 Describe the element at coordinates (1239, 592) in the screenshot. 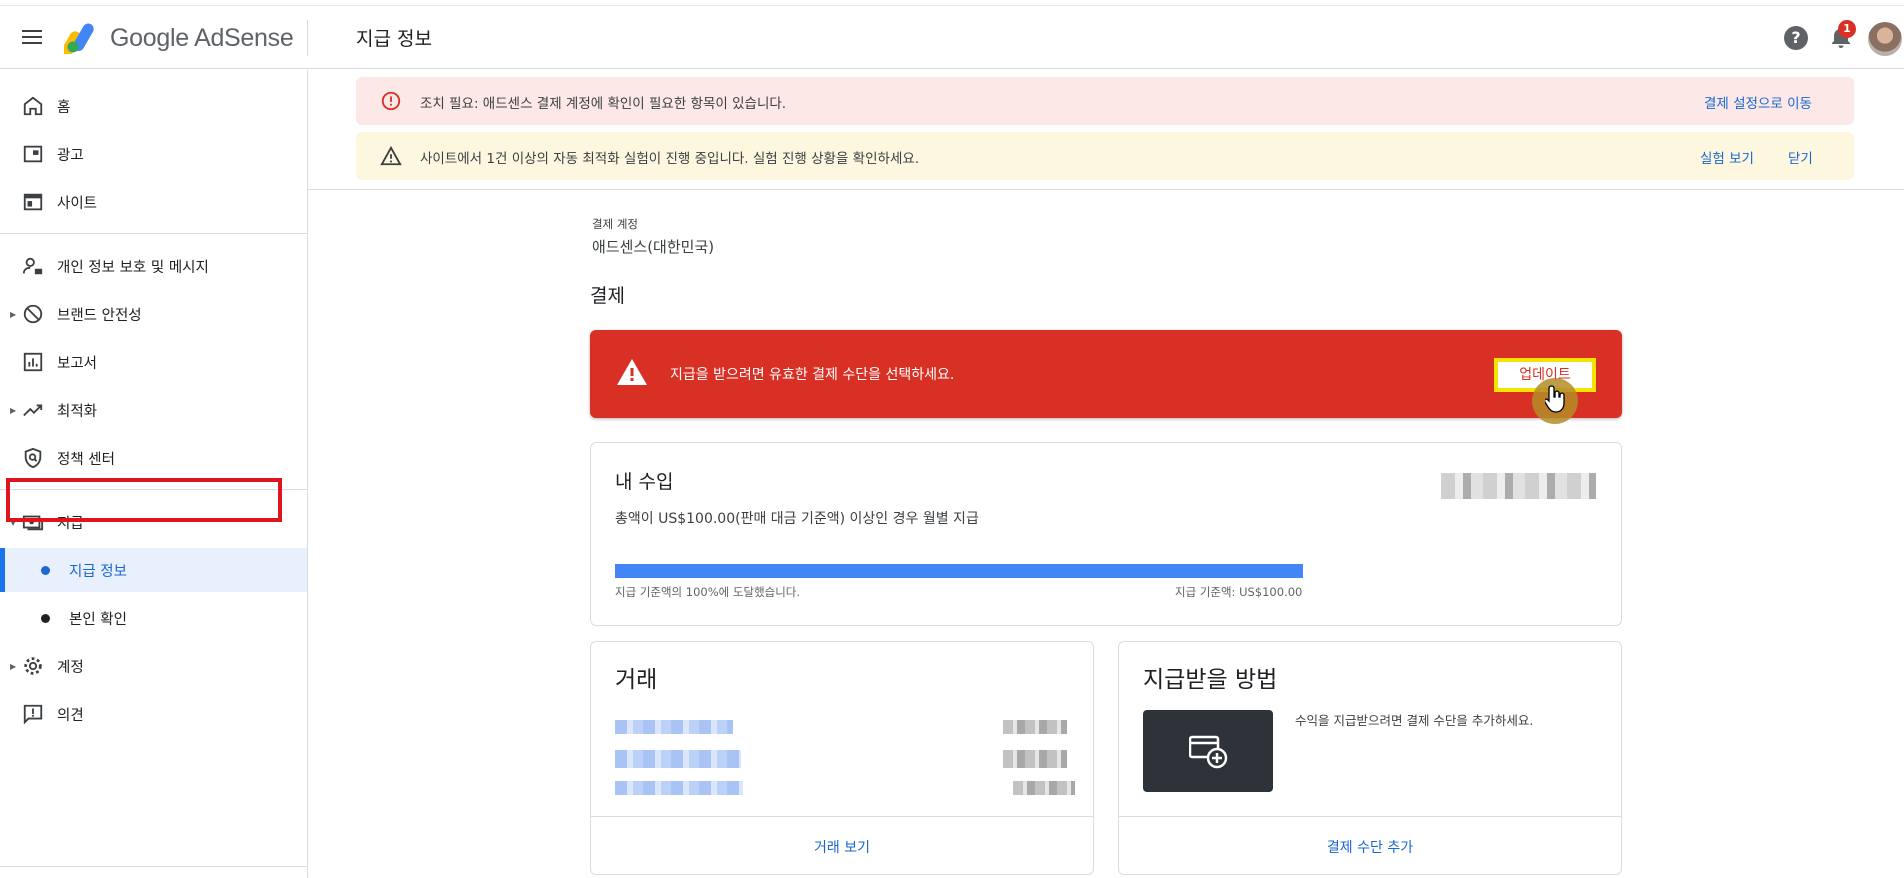

I see `payment-threshold-text: 지급 기준액: US$100.00` at that location.